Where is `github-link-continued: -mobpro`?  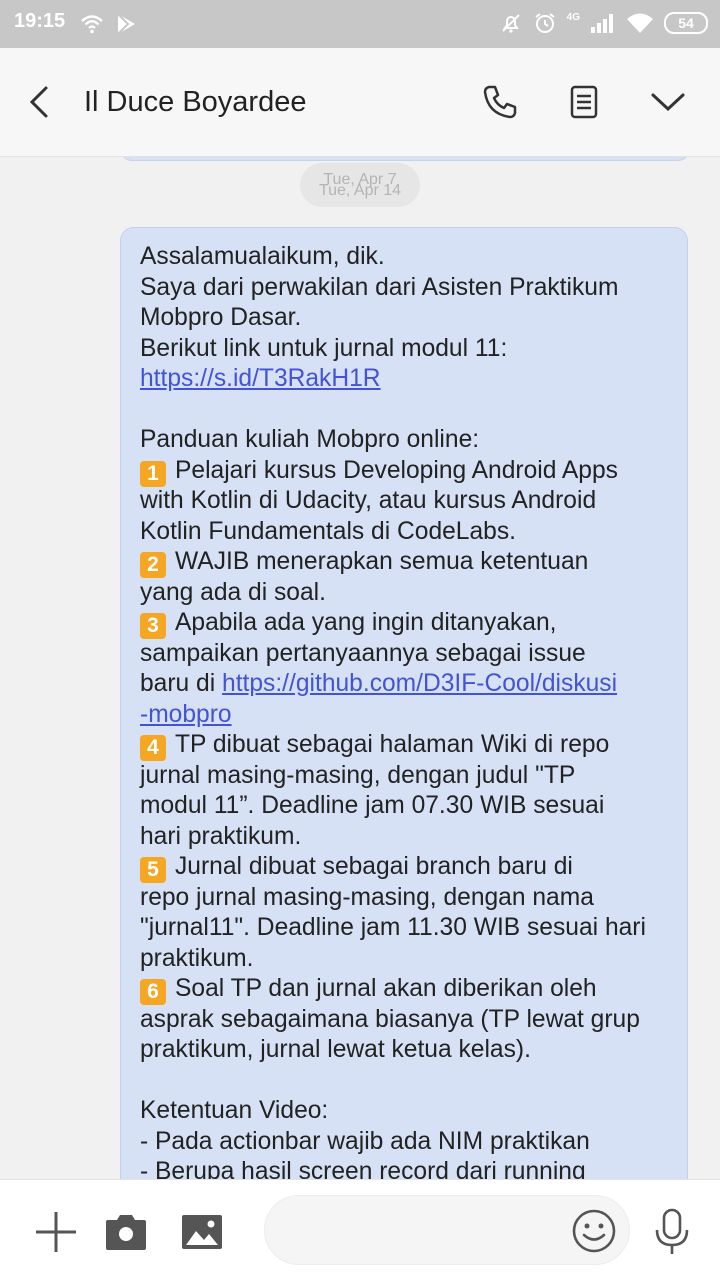
github-link-continued: -mobpro is located at coordinates (186, 714).